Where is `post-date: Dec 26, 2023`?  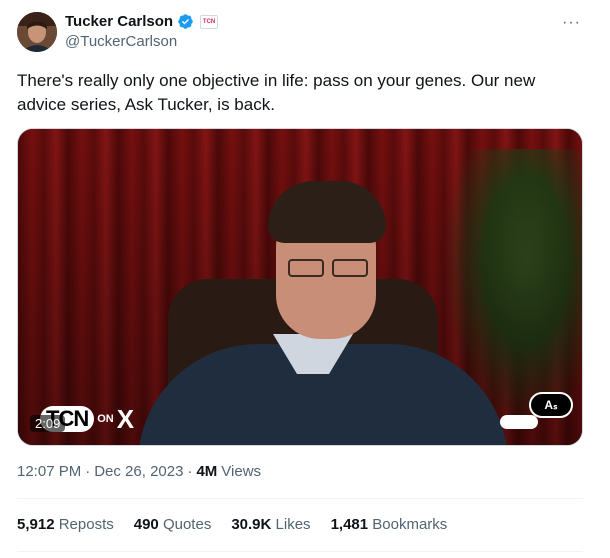
post-date: Dec 26, 2023 is located at coordinates (138, 471).